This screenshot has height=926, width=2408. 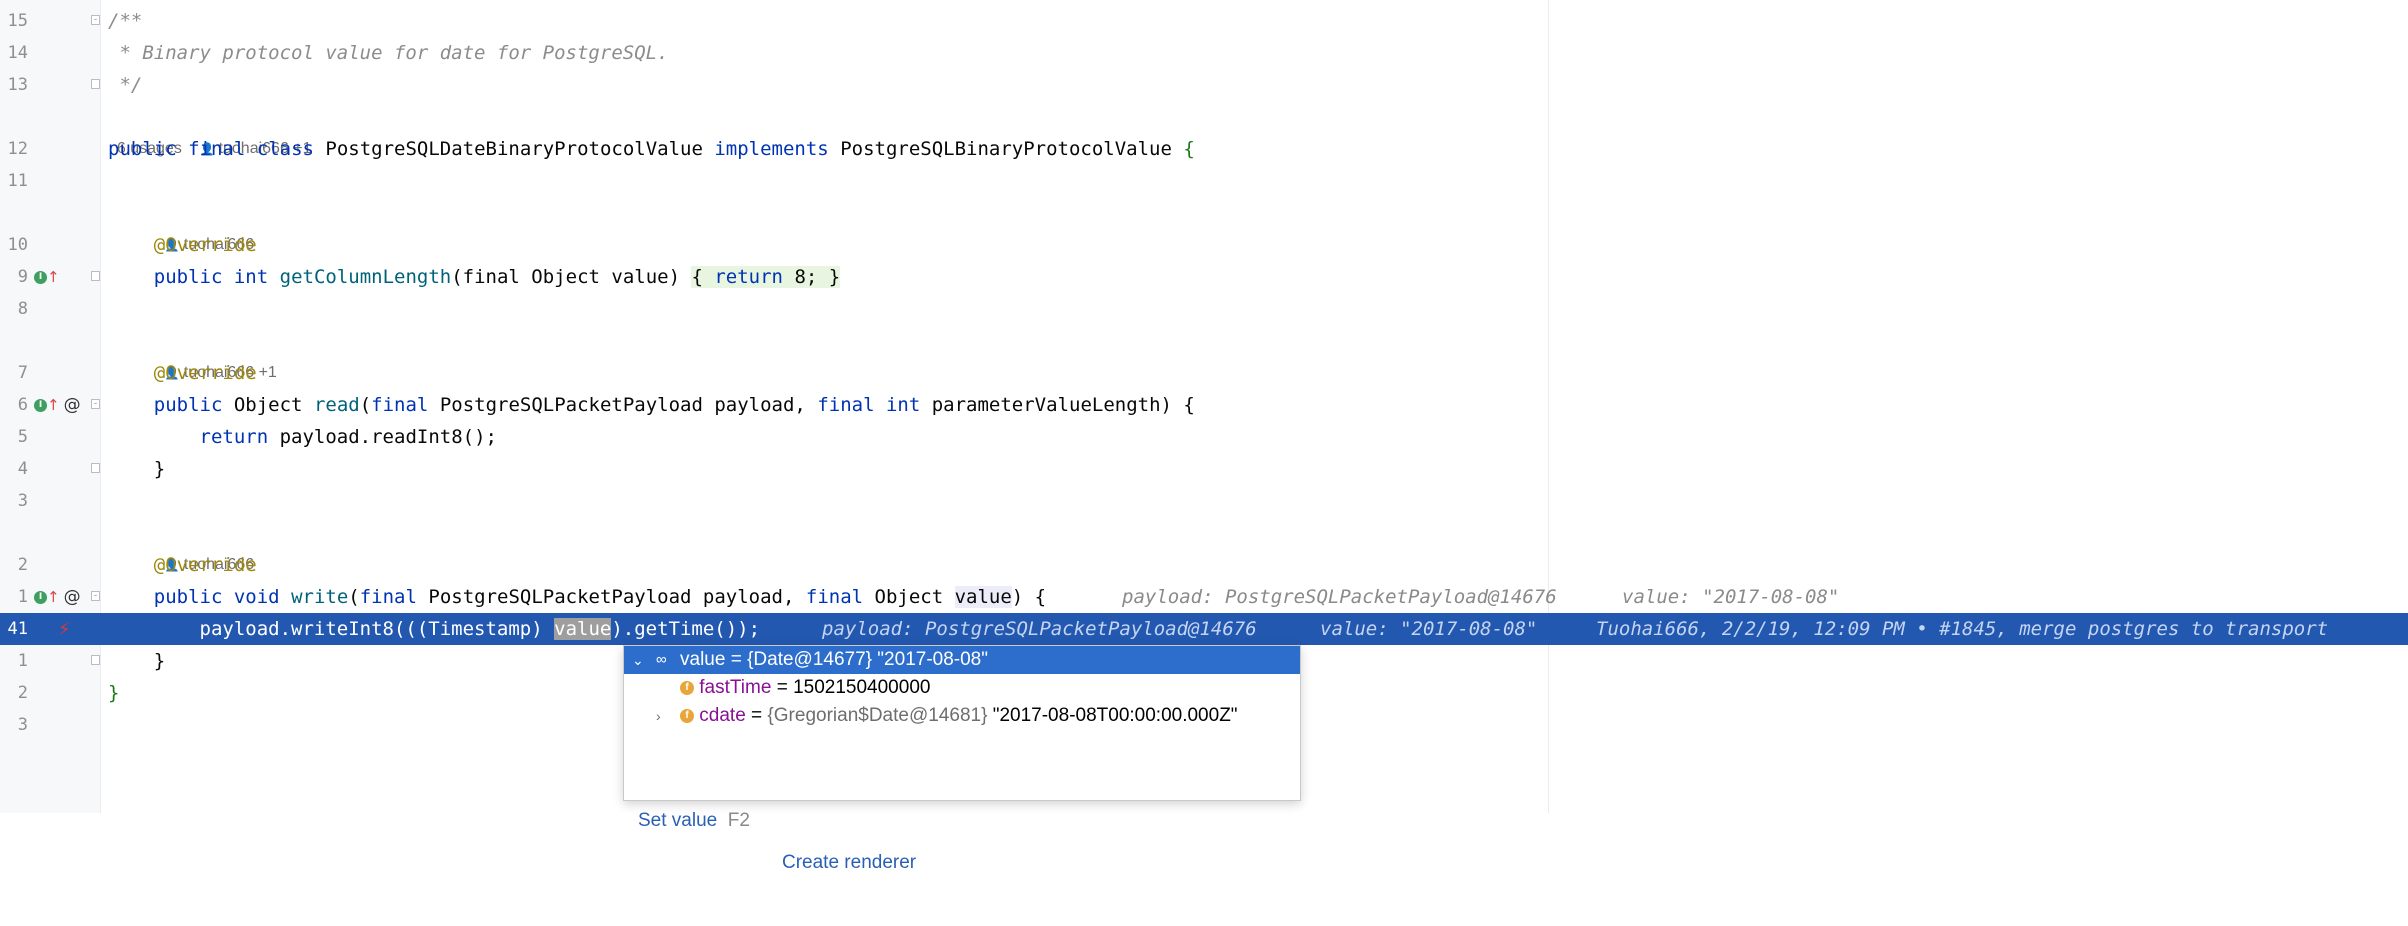 I want to click on tree-node: f fastTime = 1502150400000, so click(x=962, y=688).